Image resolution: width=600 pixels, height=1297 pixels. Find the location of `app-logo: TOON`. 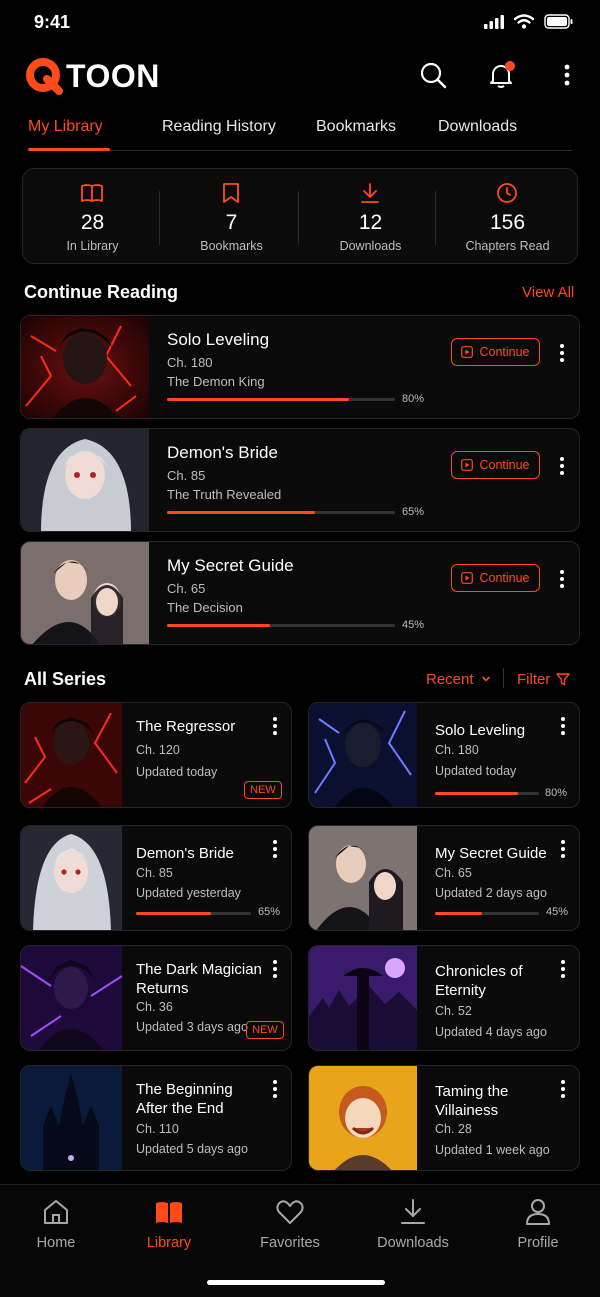

app-logo: TOON is located at coordinates (92, 76).